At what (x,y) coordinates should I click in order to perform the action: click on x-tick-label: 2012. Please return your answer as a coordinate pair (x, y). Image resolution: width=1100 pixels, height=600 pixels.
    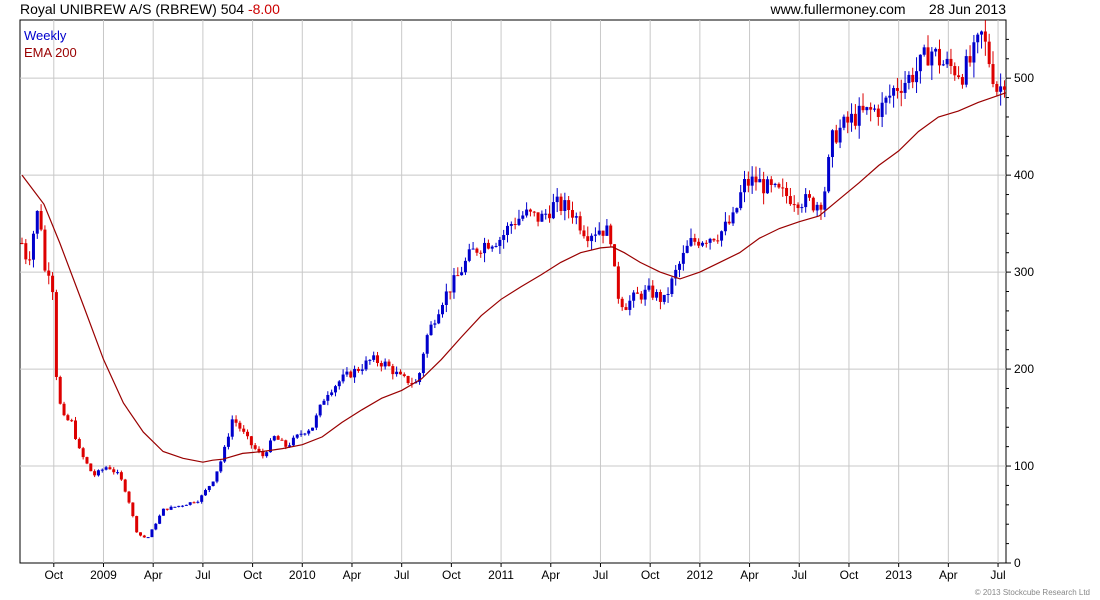
    Looking at the image, I should click on (700, 575).